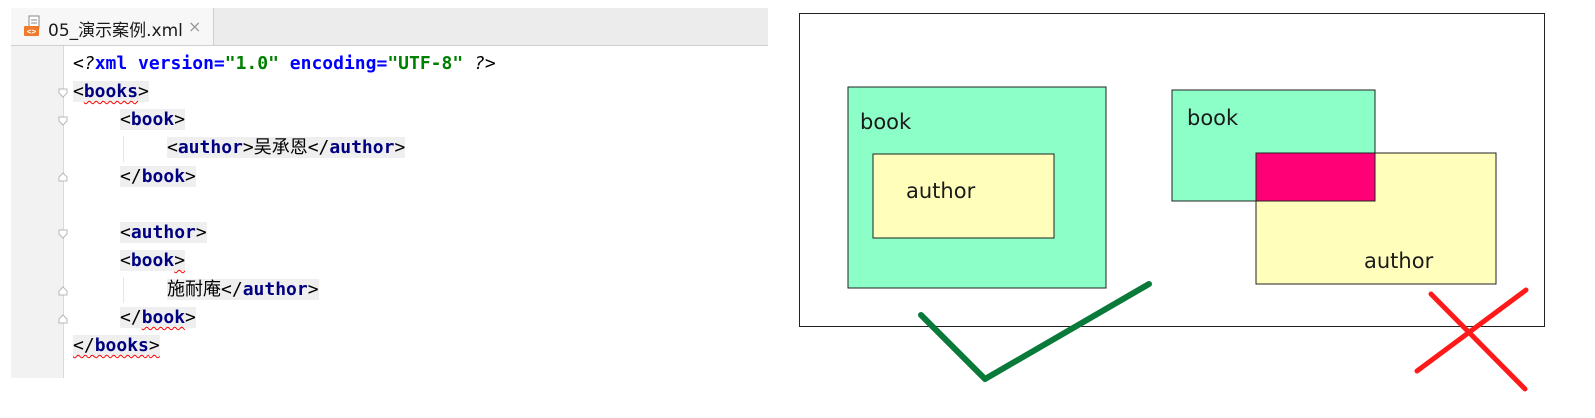 This screenshot has width=1595, height=418. I want to click on code-line-2: <books>, so click(111, 92).